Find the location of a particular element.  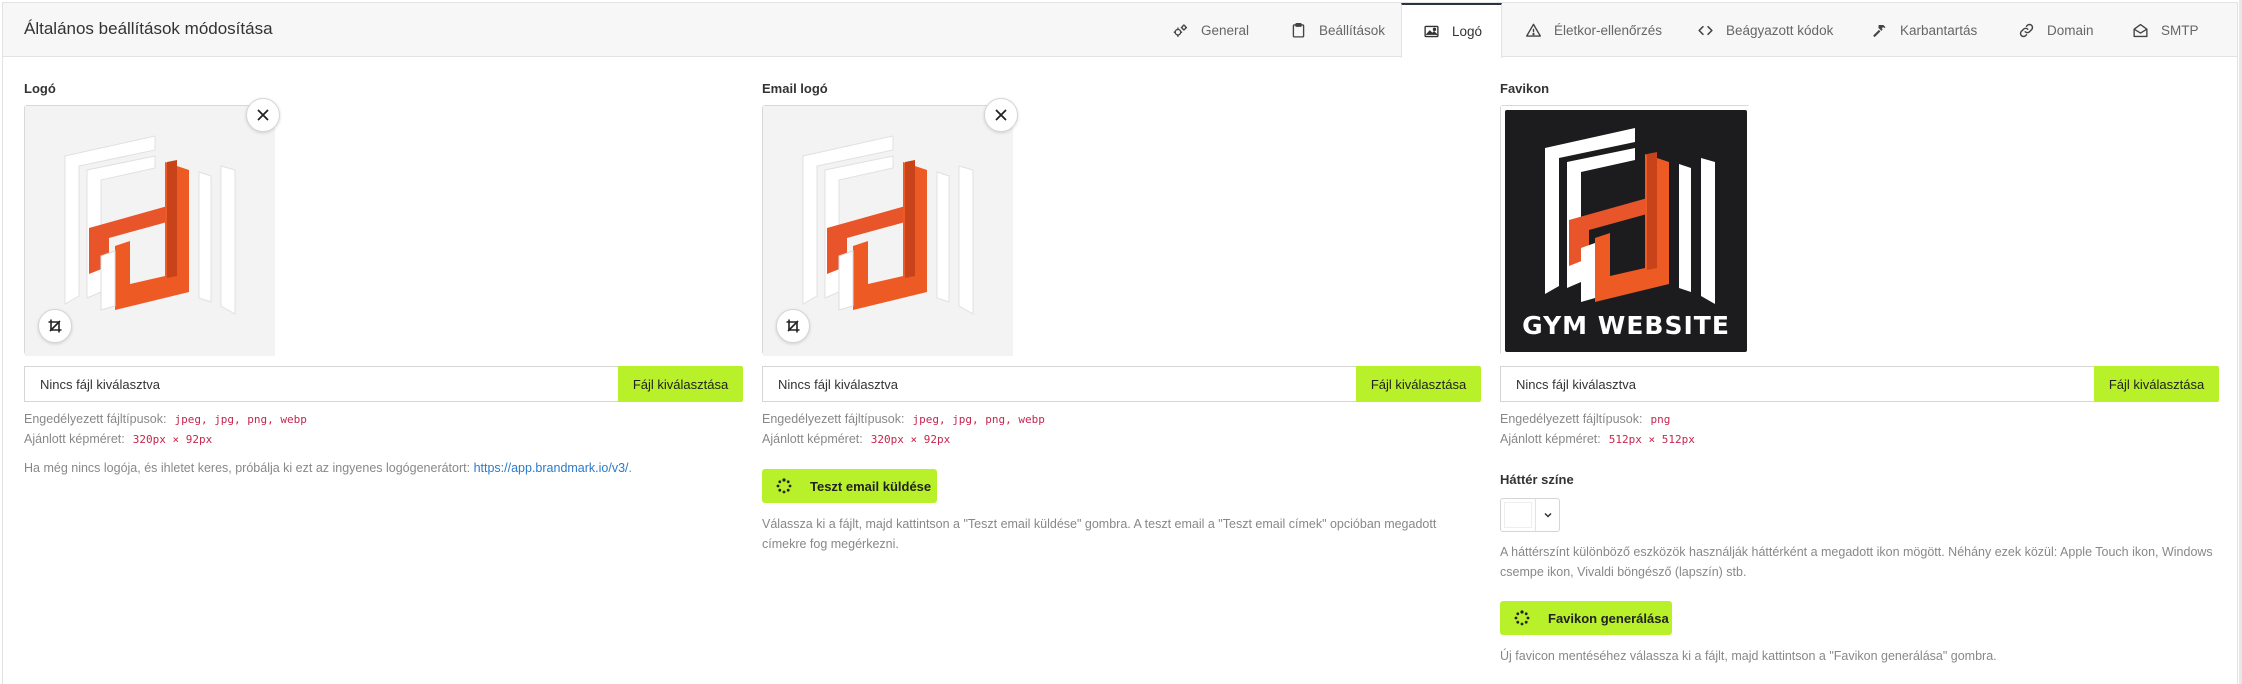

email-logo-file-select-button: Fájl kiválasztása is located at coordinates (1418, 384).